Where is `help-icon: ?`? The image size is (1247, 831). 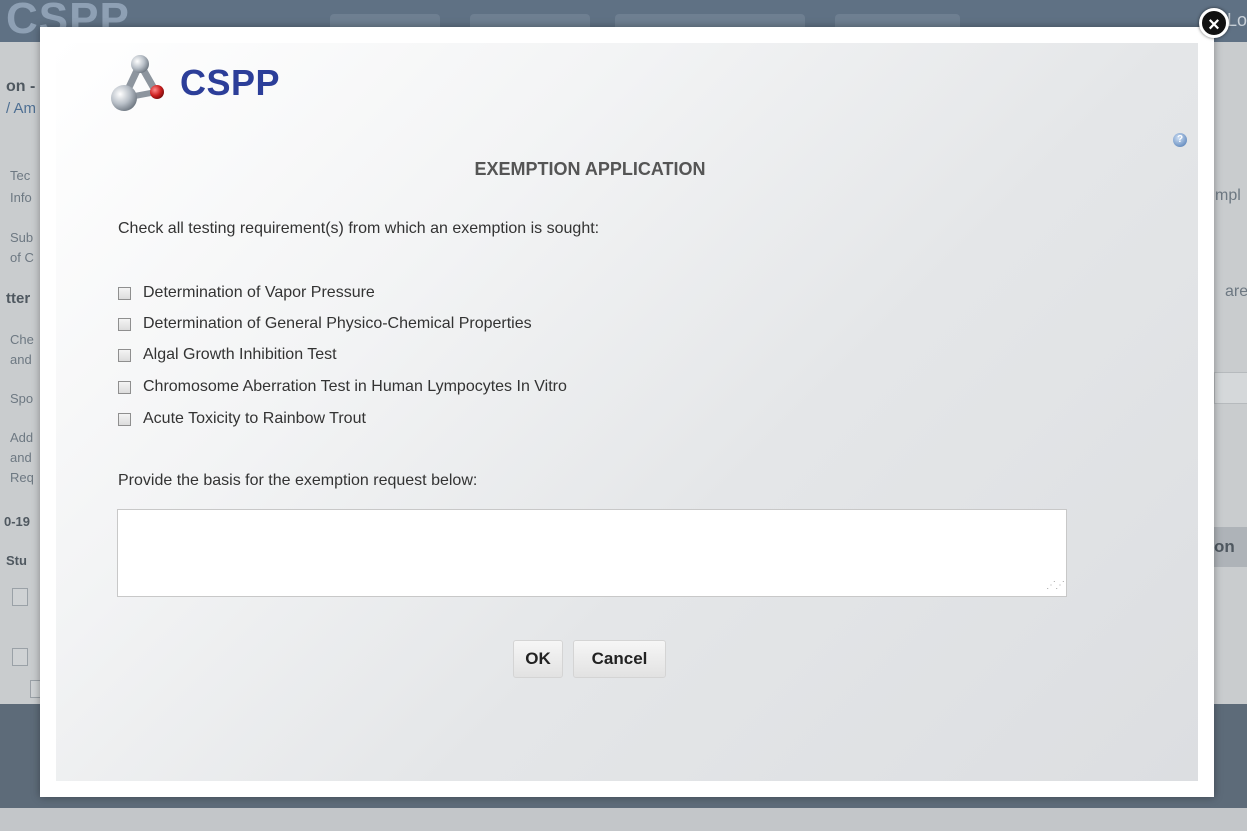 help-icon: ? is located at coordinates (1180, 140).